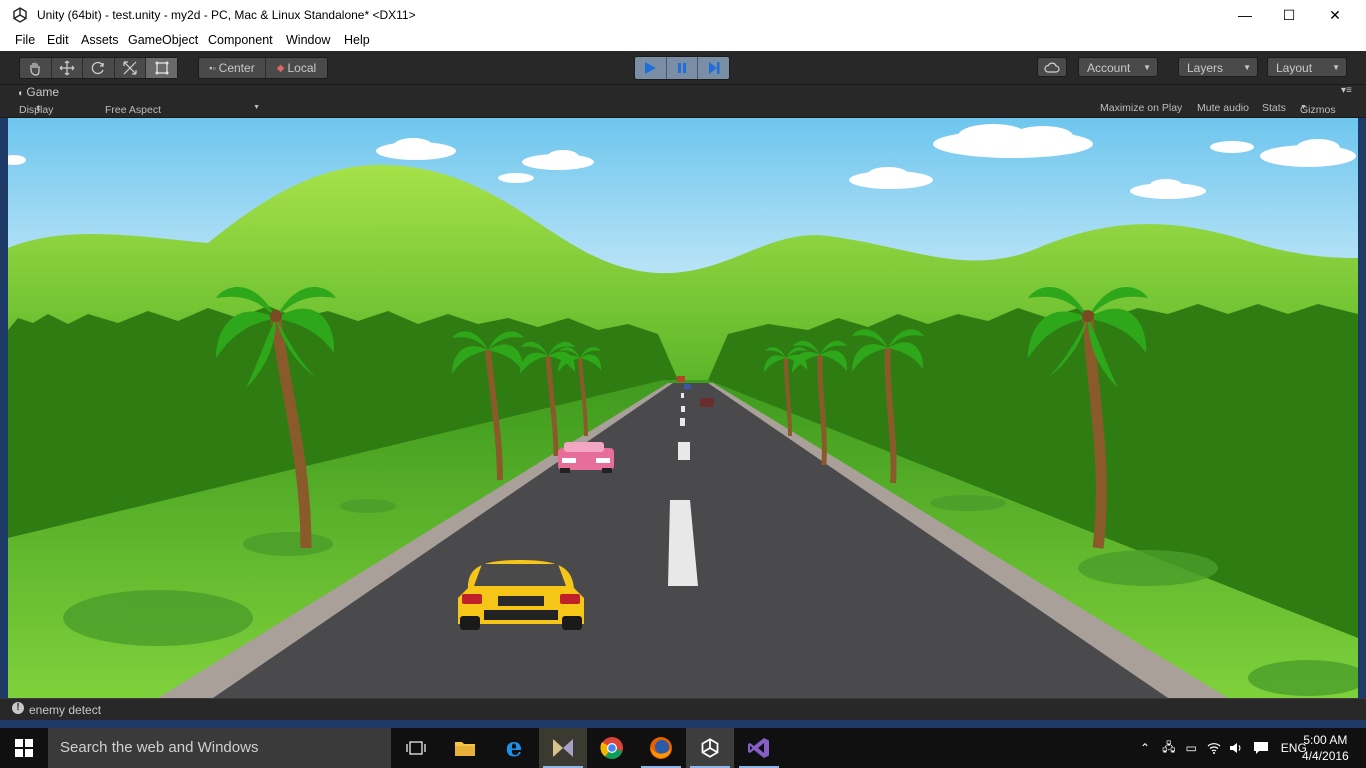 The image size is (1366, 768). I want to click on pause-icon, so click(682, 68).